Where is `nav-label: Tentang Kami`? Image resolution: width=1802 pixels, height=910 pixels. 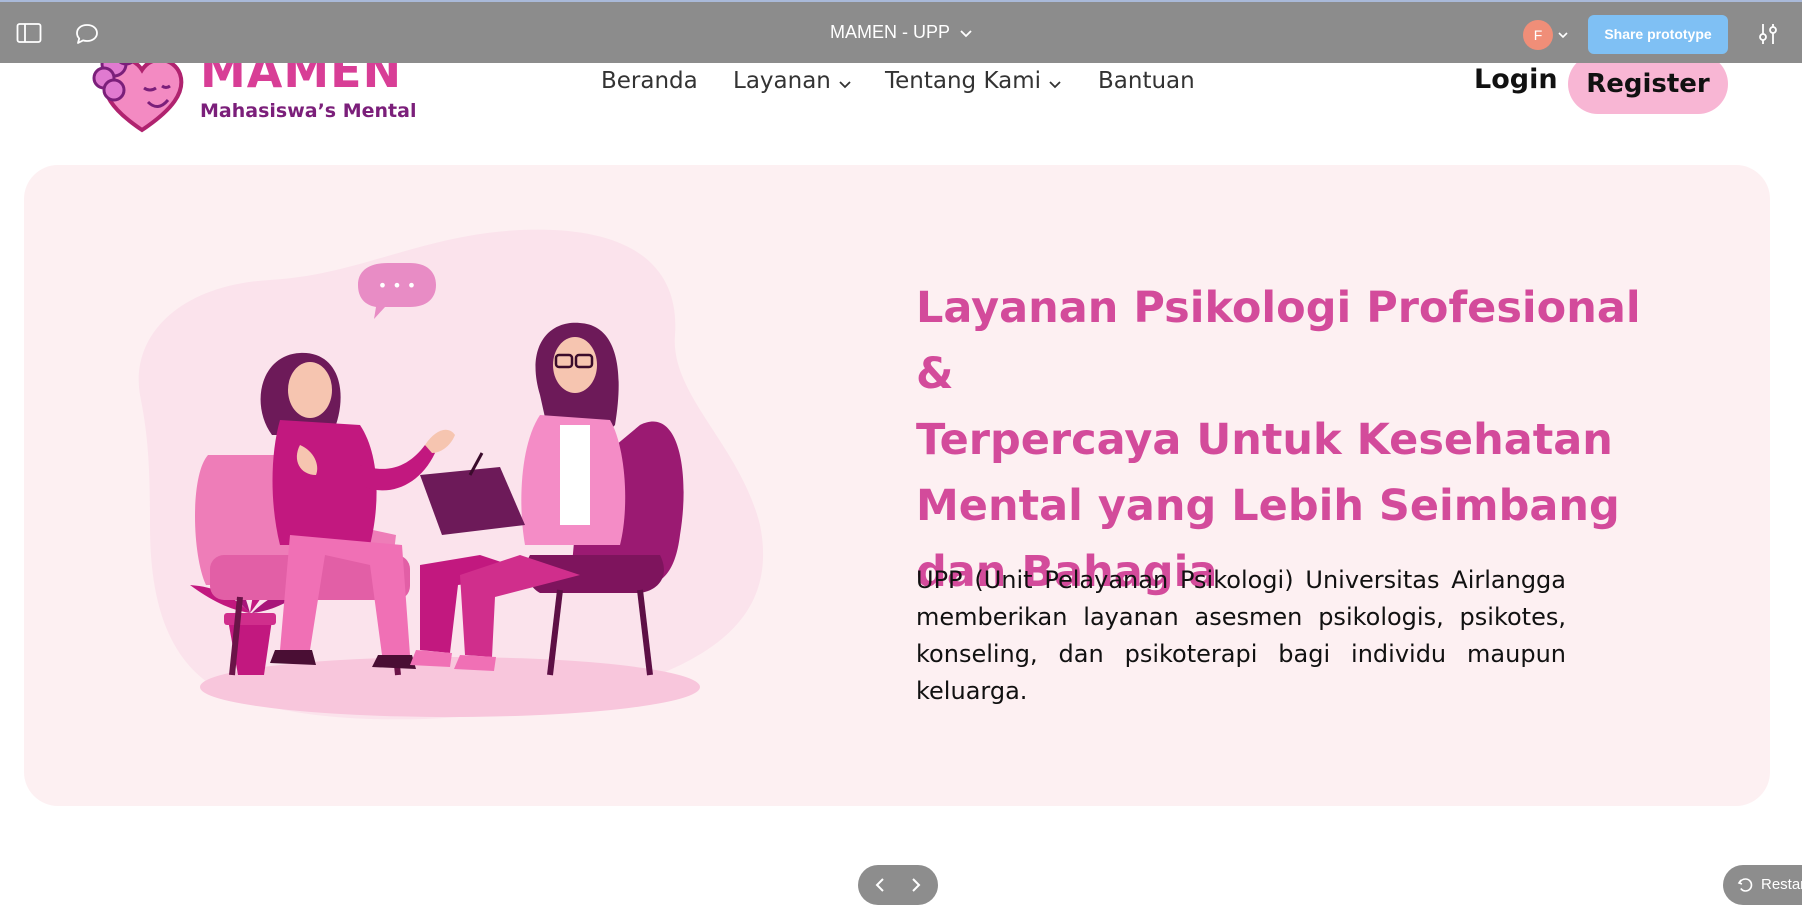
nav-label: Tentang Kami is located at coordinates (963, 81).